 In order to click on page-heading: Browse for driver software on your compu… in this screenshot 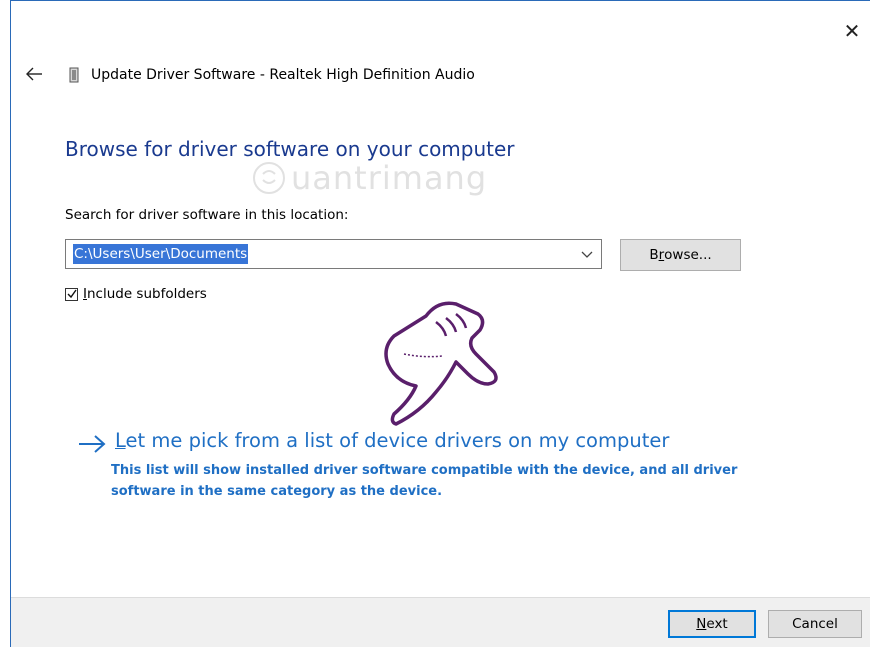, I will do `click(290, 149)`.